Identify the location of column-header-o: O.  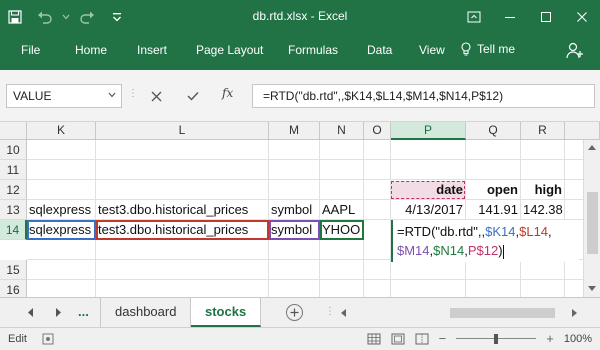
(377, 131).